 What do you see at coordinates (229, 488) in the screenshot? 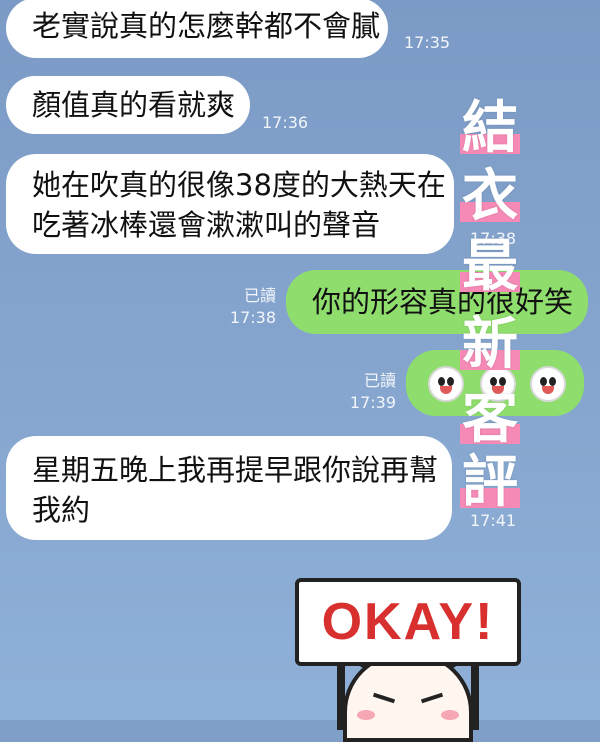
I see `message-bubble-incoming: 星期五晚上我再提早跟你說再幫 我約` at bounding box center [229, 488].